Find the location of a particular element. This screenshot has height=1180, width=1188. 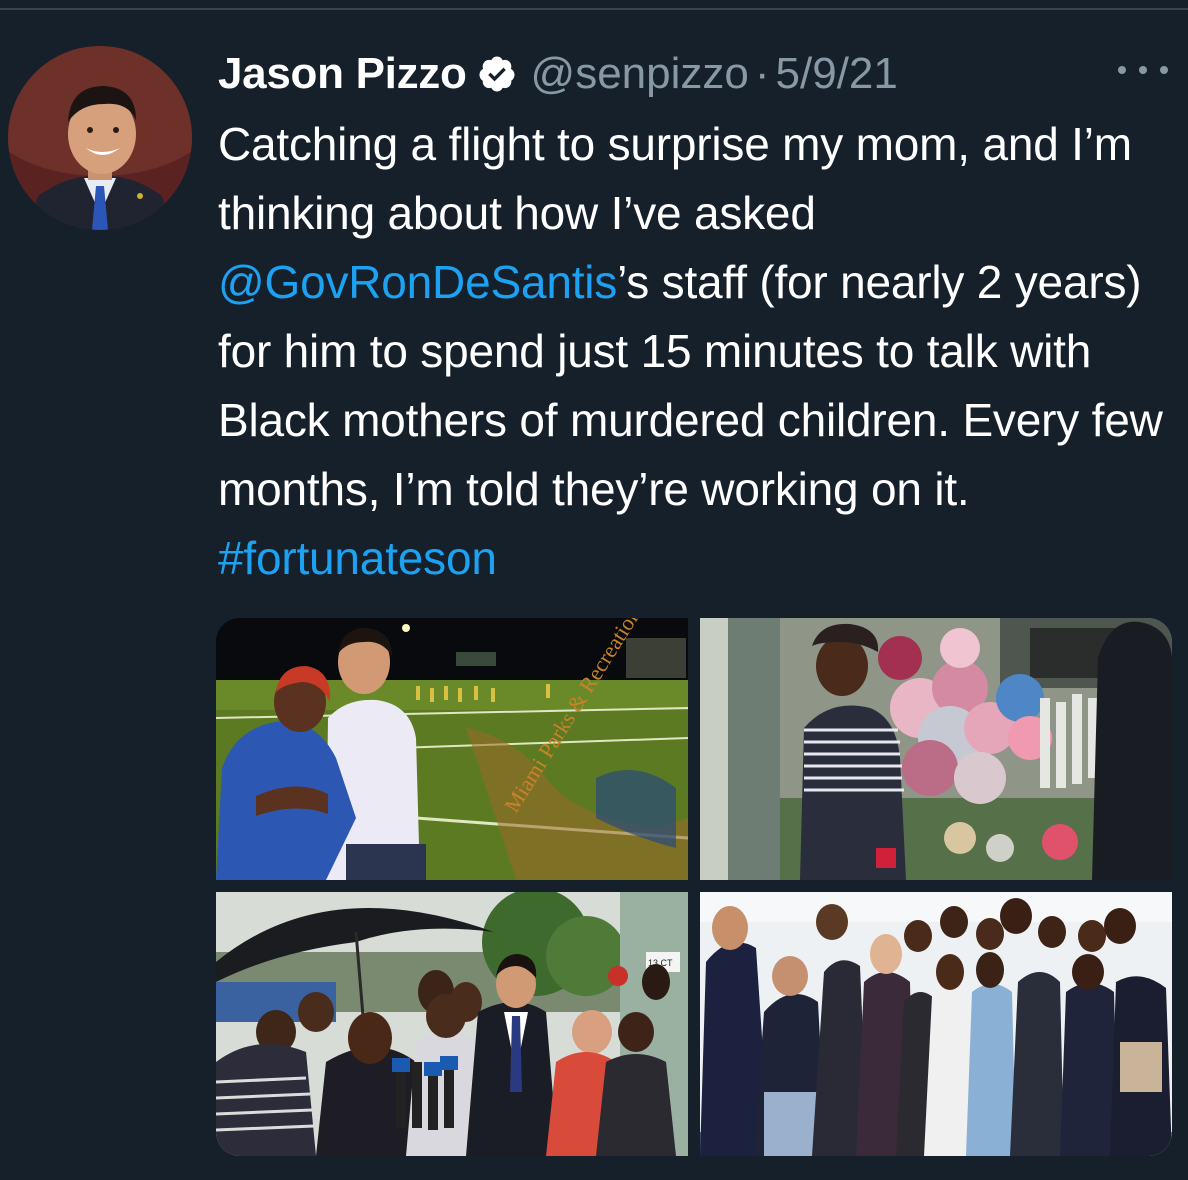

display-name: Jason Pizzo is located at coordinates (342, 74).